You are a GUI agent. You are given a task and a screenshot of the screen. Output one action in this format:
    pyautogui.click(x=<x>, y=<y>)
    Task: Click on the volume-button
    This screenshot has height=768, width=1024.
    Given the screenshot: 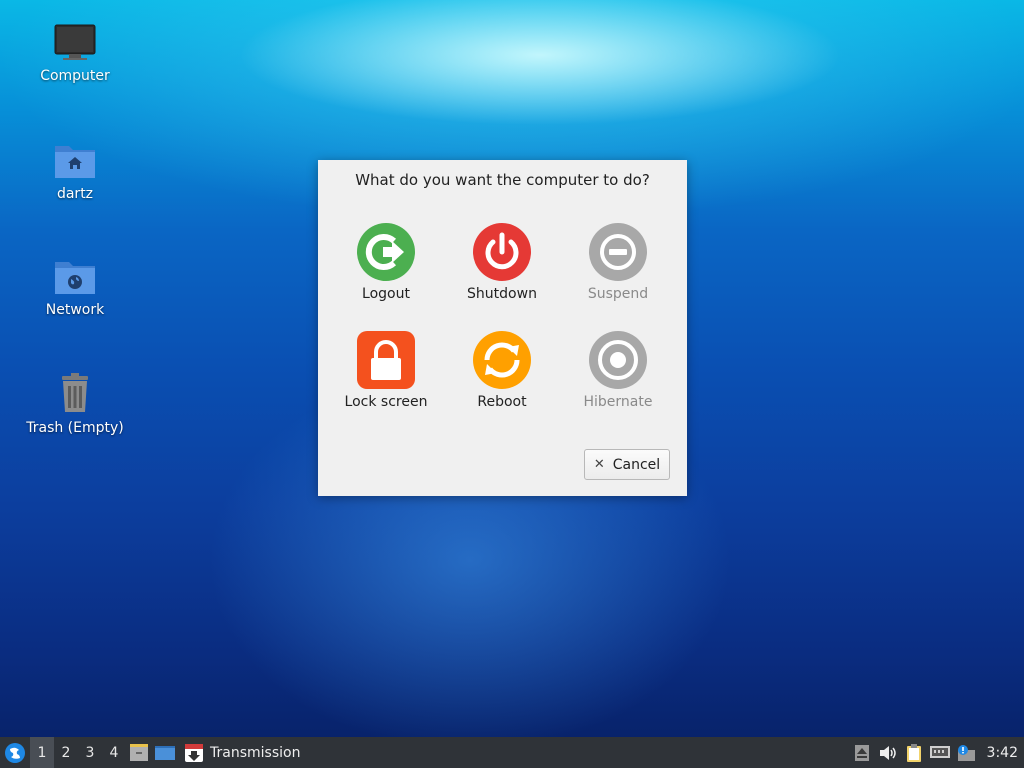 What is the action you would take?
    pyautogui.click(x=888, y=752)
    